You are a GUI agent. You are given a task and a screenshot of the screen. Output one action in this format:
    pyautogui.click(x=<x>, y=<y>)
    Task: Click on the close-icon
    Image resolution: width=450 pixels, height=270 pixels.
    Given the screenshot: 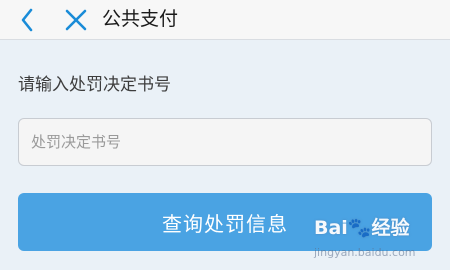 What is the action you would take?
    pyautogui.click(x=76, y=20)
    